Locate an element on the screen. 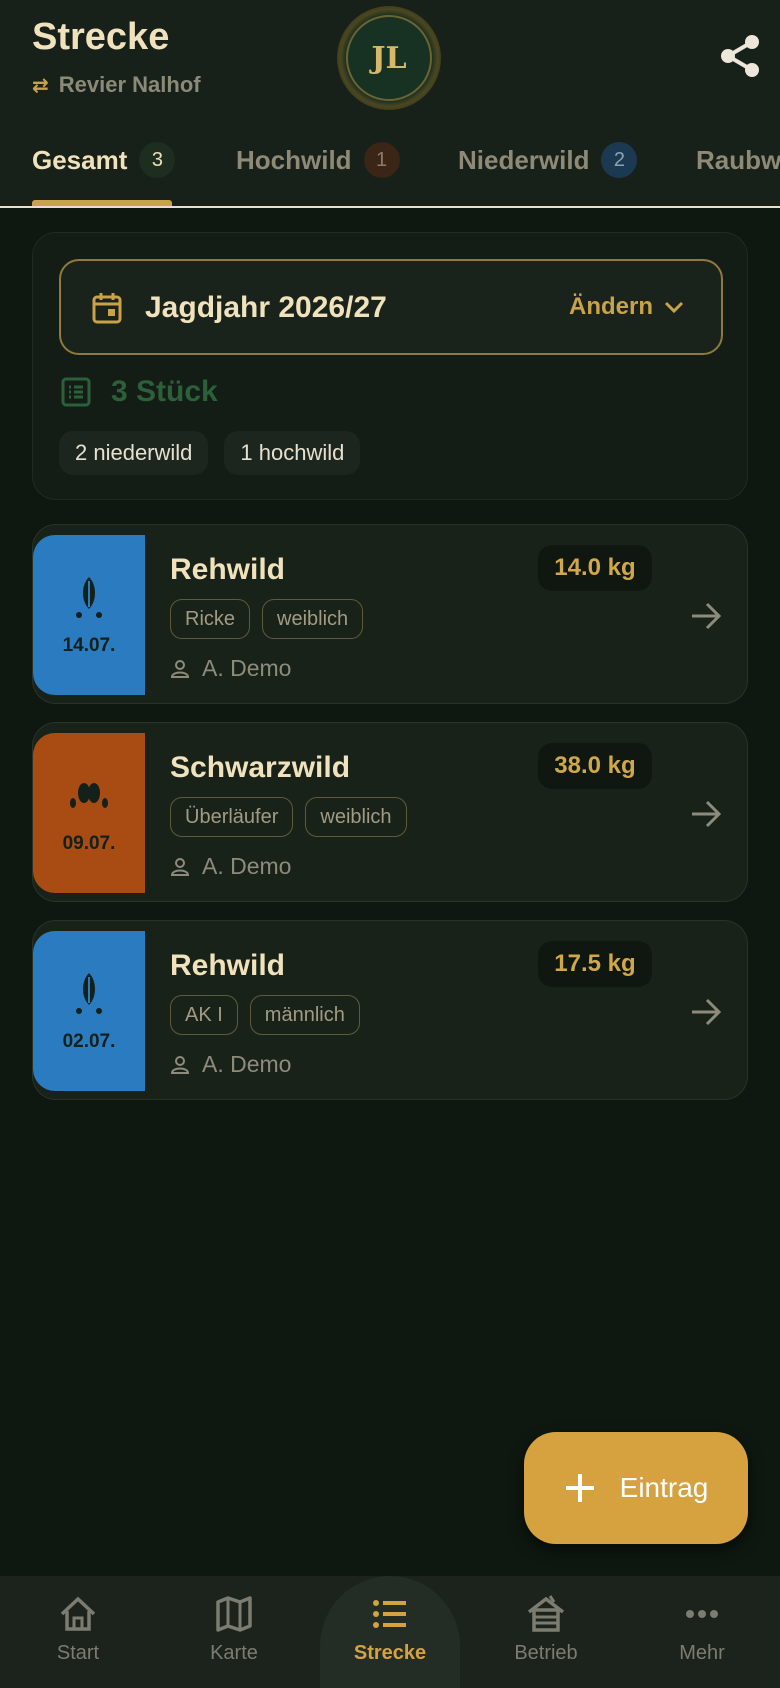 The image size is (780, 1688). tab-label: Hochwild is located at coordinates (294, 159).